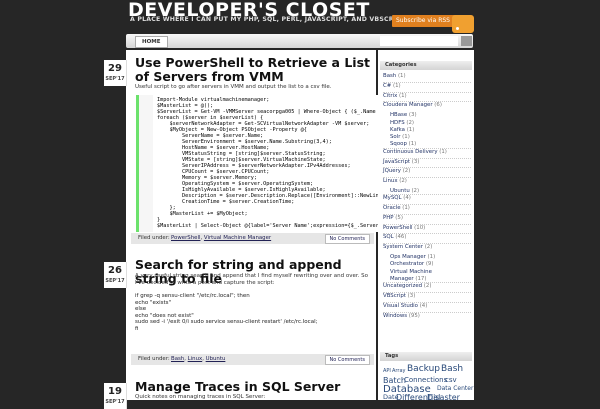 This screenshot has width=600, height=409. What do you see at coordinates (392, 208) in the screenshot?
I see `category-name: Oracle` at bounding box center [392, 208].